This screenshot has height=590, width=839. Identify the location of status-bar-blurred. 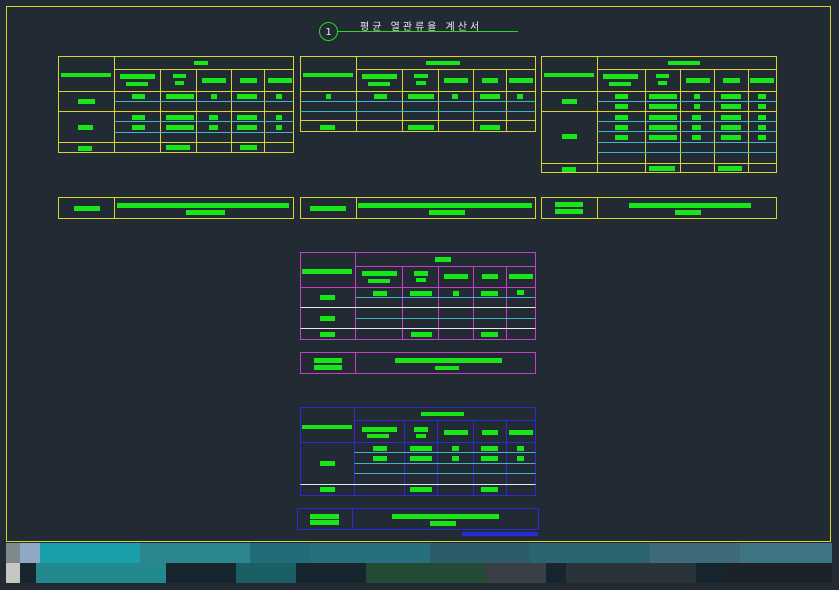
(419, 563).